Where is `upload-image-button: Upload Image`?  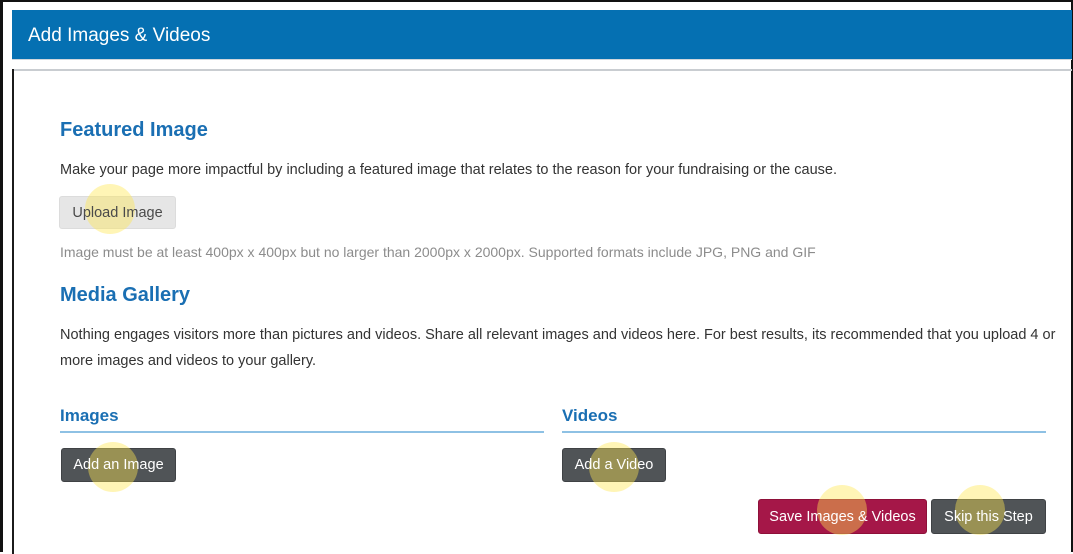
upload-image-button: Upload Image is located at coordinates (117, 212).